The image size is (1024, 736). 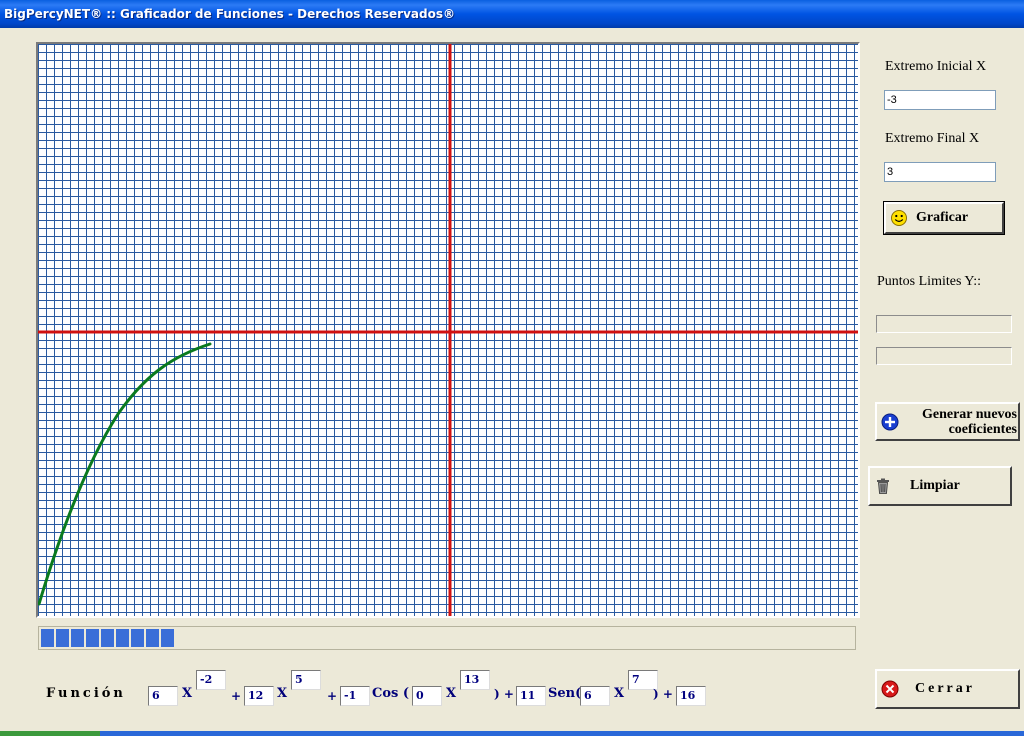 I want to click on exponent-2-input: 5, so click(x=306, y=680).